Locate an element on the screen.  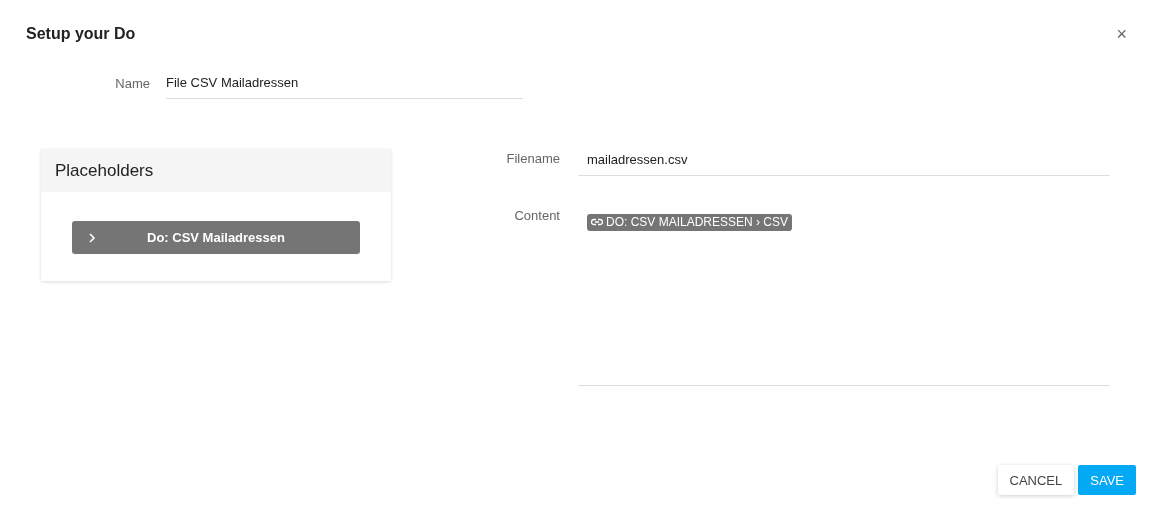
name-field: File CSV Mailadressen is located at coordinates (344, 85).